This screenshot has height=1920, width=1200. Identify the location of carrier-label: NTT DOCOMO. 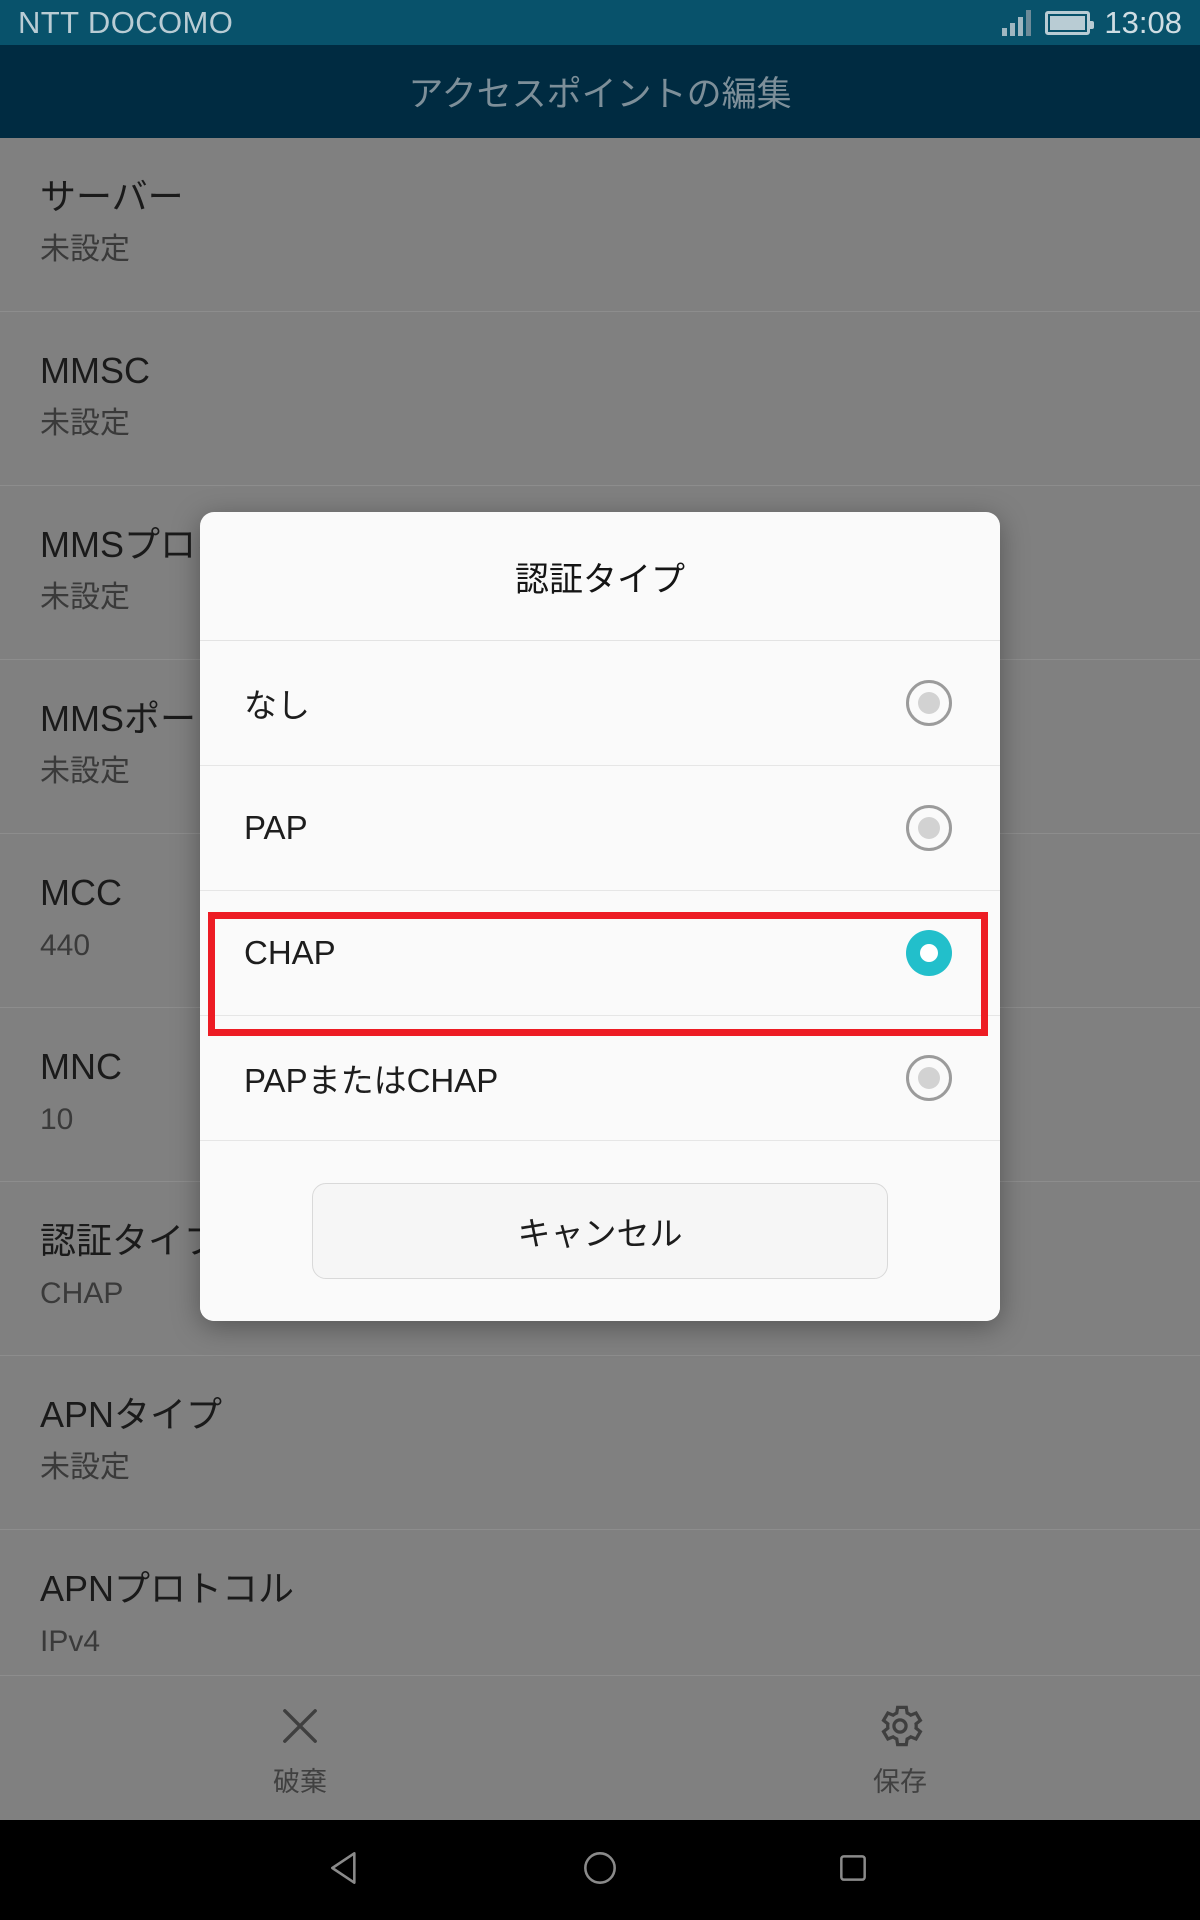
(126, 22).